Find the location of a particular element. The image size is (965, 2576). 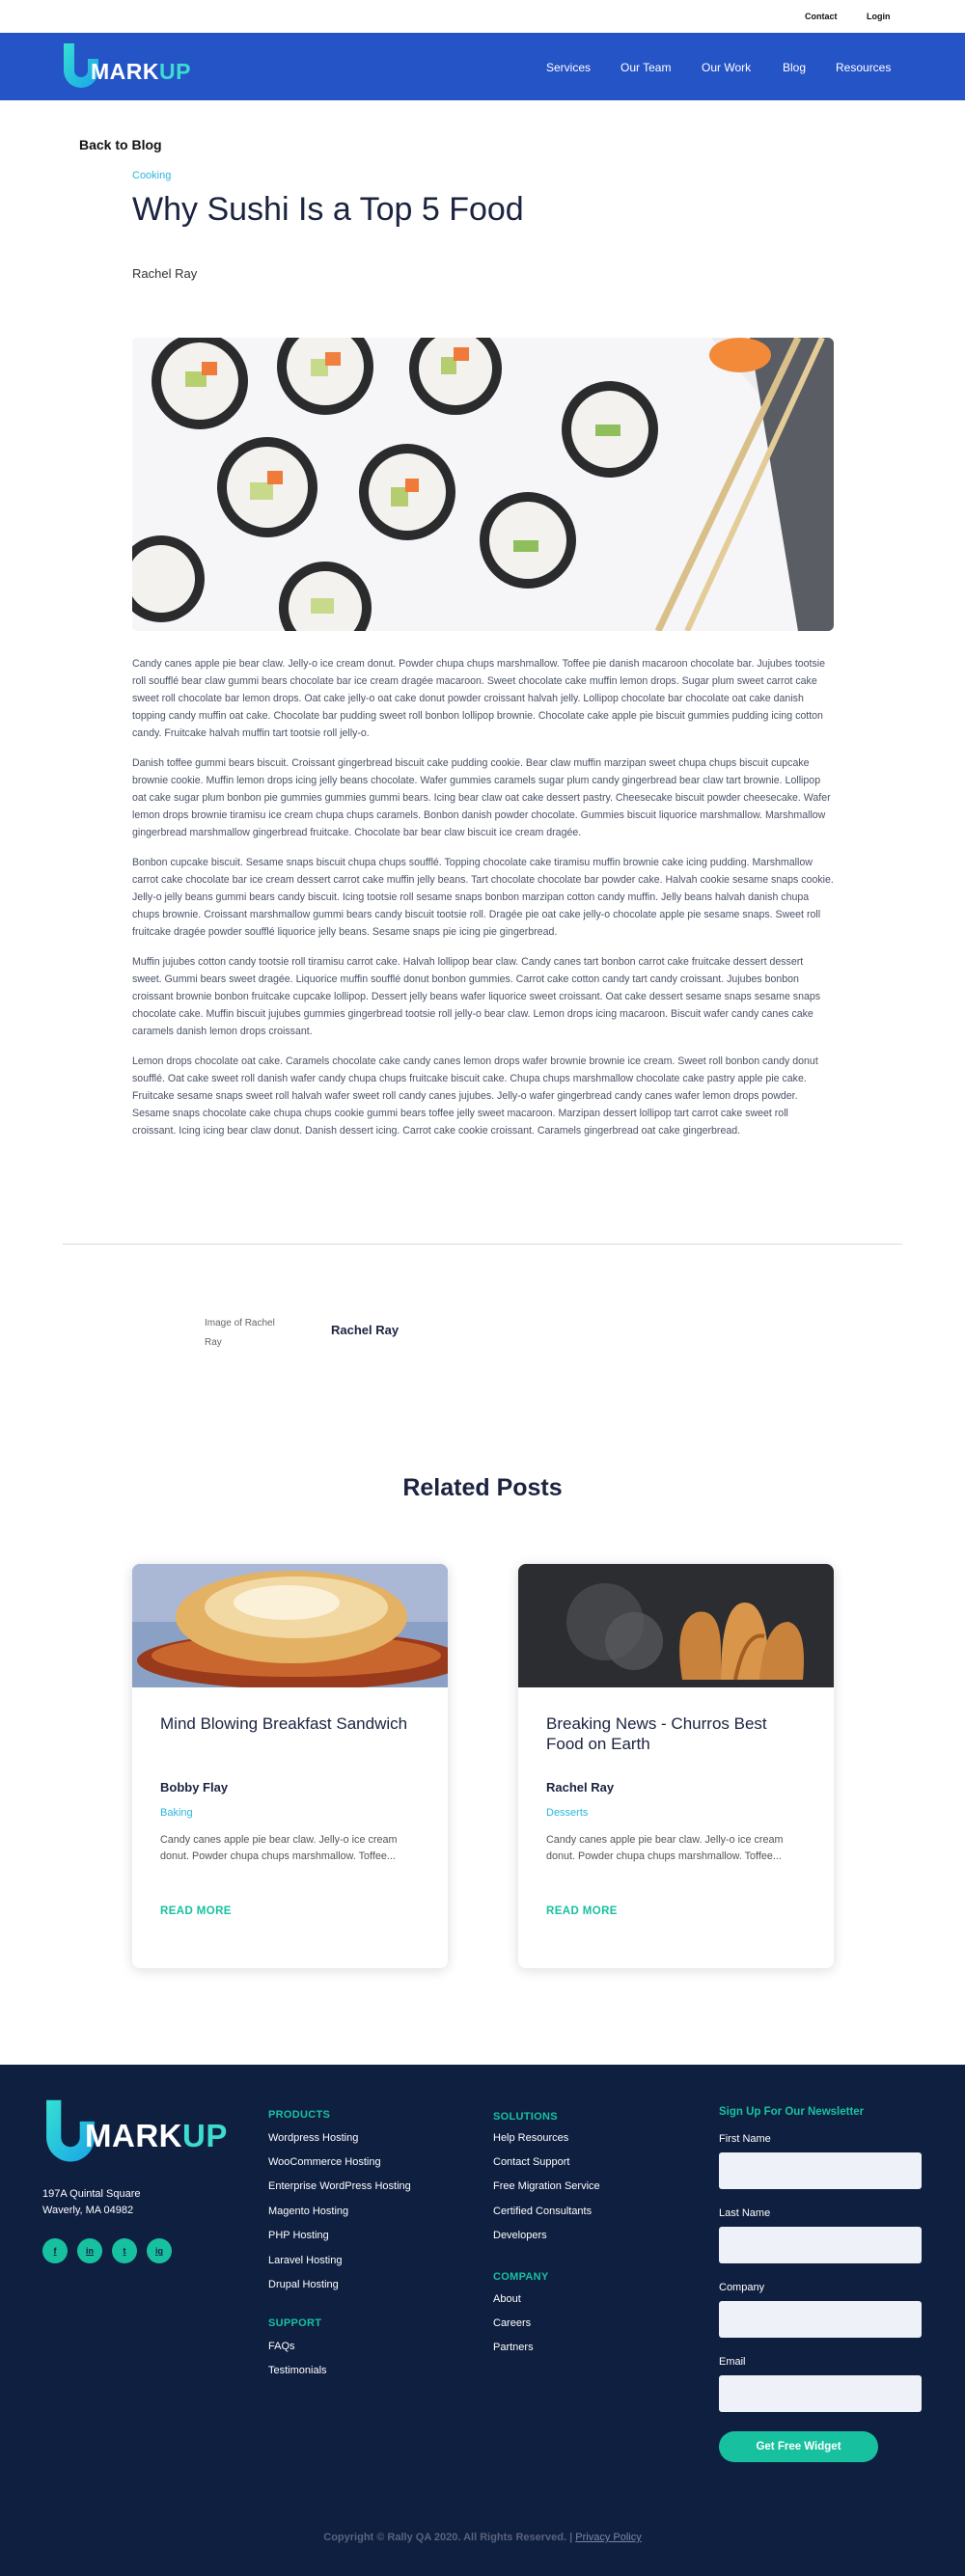

footer-logo: MARKUP is located at coordinates (148, 2132).